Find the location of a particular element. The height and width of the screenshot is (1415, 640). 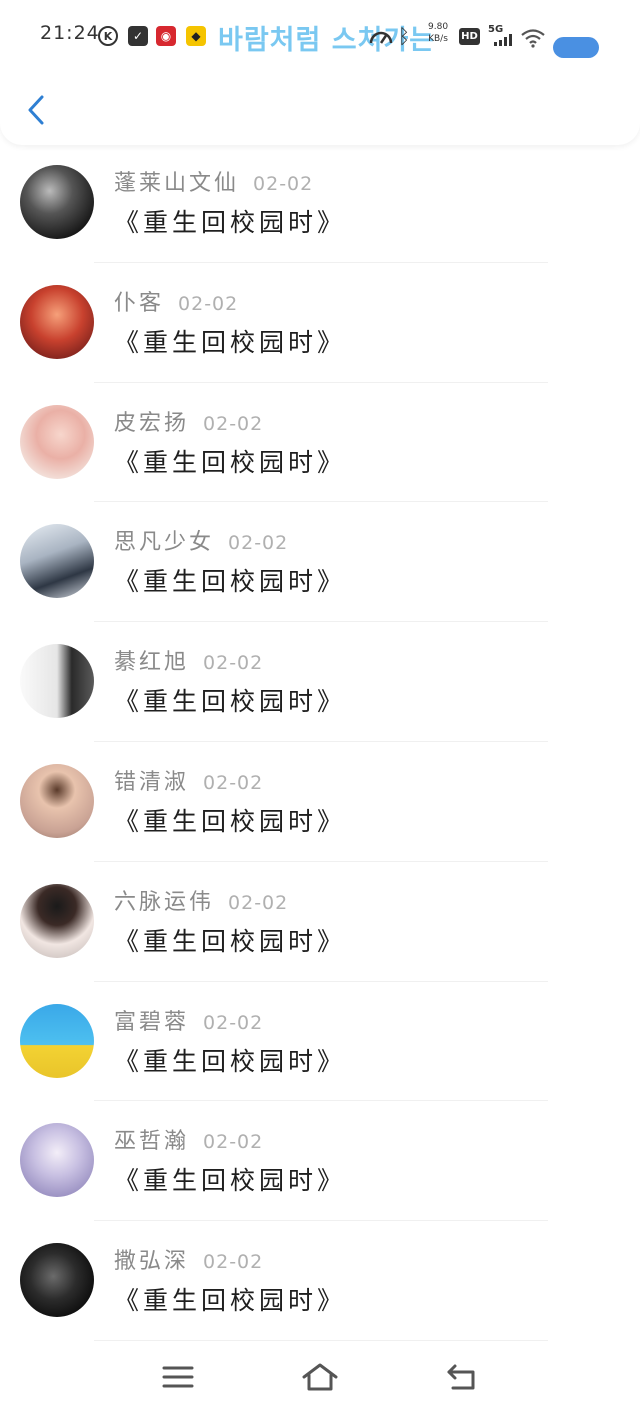

hd-icon: HD is located at coordinates (469, 36).